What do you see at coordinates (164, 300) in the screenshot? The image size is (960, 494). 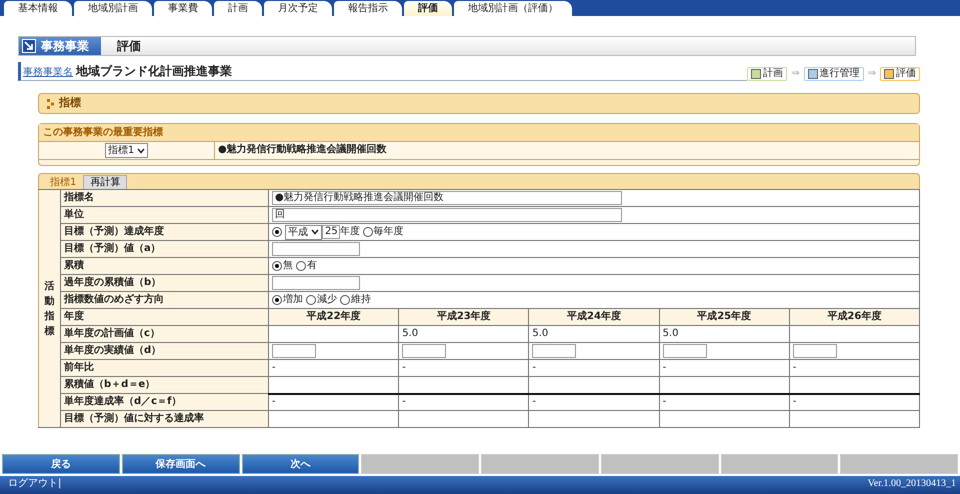 I see `row-label: 指標数値のめざす方向` at bounding box center [164, 300].